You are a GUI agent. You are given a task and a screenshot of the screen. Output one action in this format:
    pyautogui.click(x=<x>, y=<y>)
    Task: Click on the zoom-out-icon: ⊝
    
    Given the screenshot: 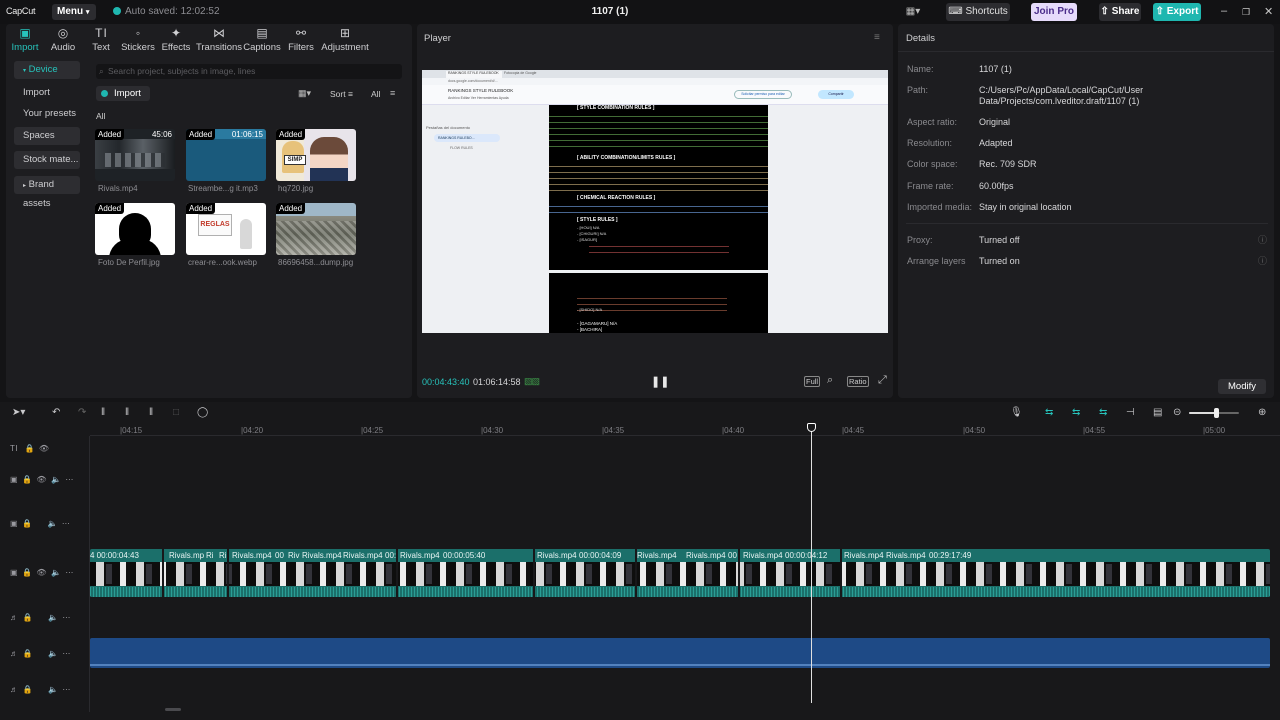 What is the action you would take?
    pyautogui.click(x=1177, y=412)
    